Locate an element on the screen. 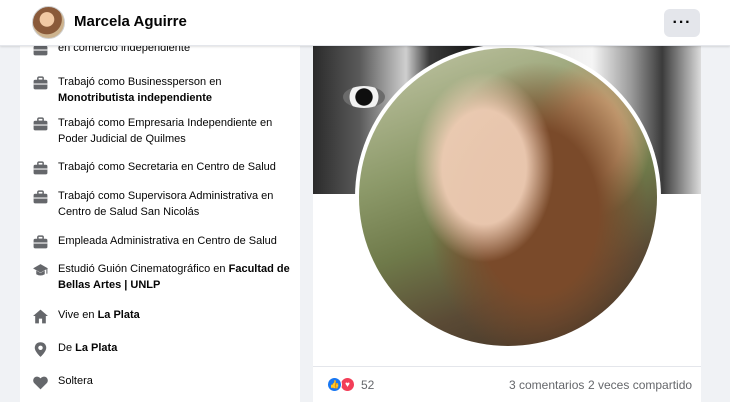 This screenshot has height=402, width=730. profile-name: Marcela Aguirre is located at coordinates (130, 21).